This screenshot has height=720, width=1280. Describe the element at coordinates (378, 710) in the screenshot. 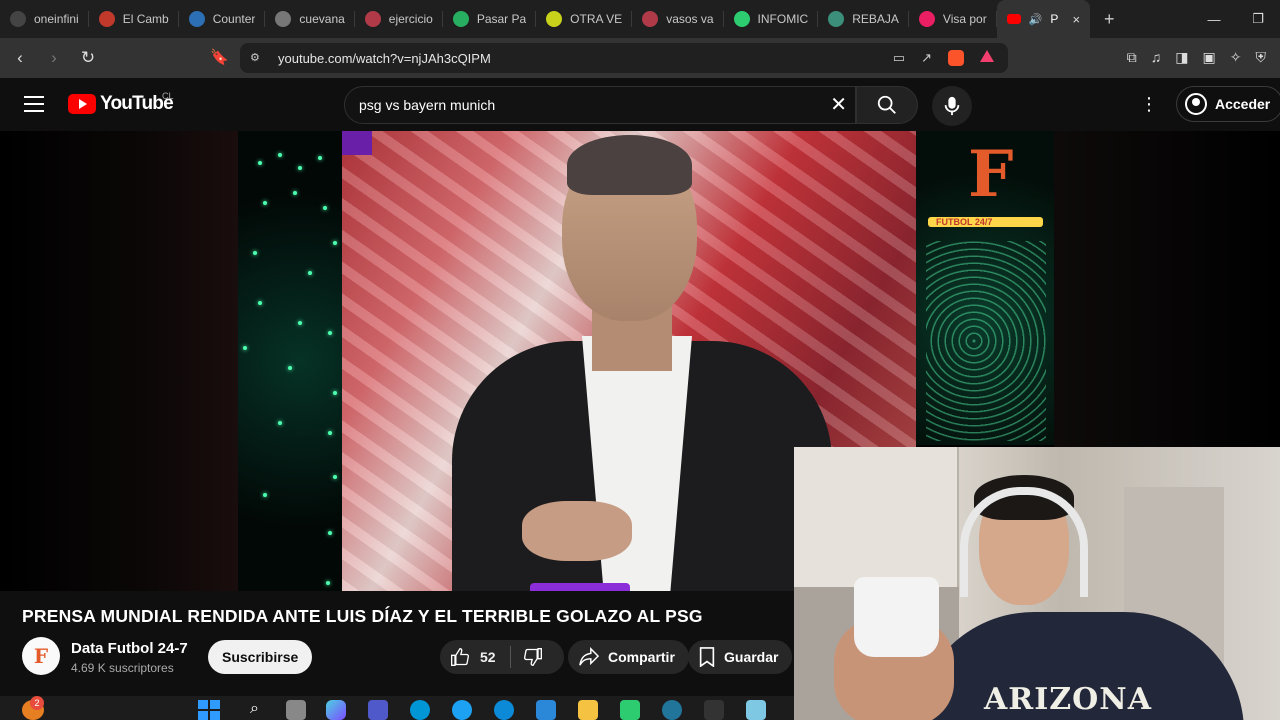

I see `taskbar-teams-icon` at that location.